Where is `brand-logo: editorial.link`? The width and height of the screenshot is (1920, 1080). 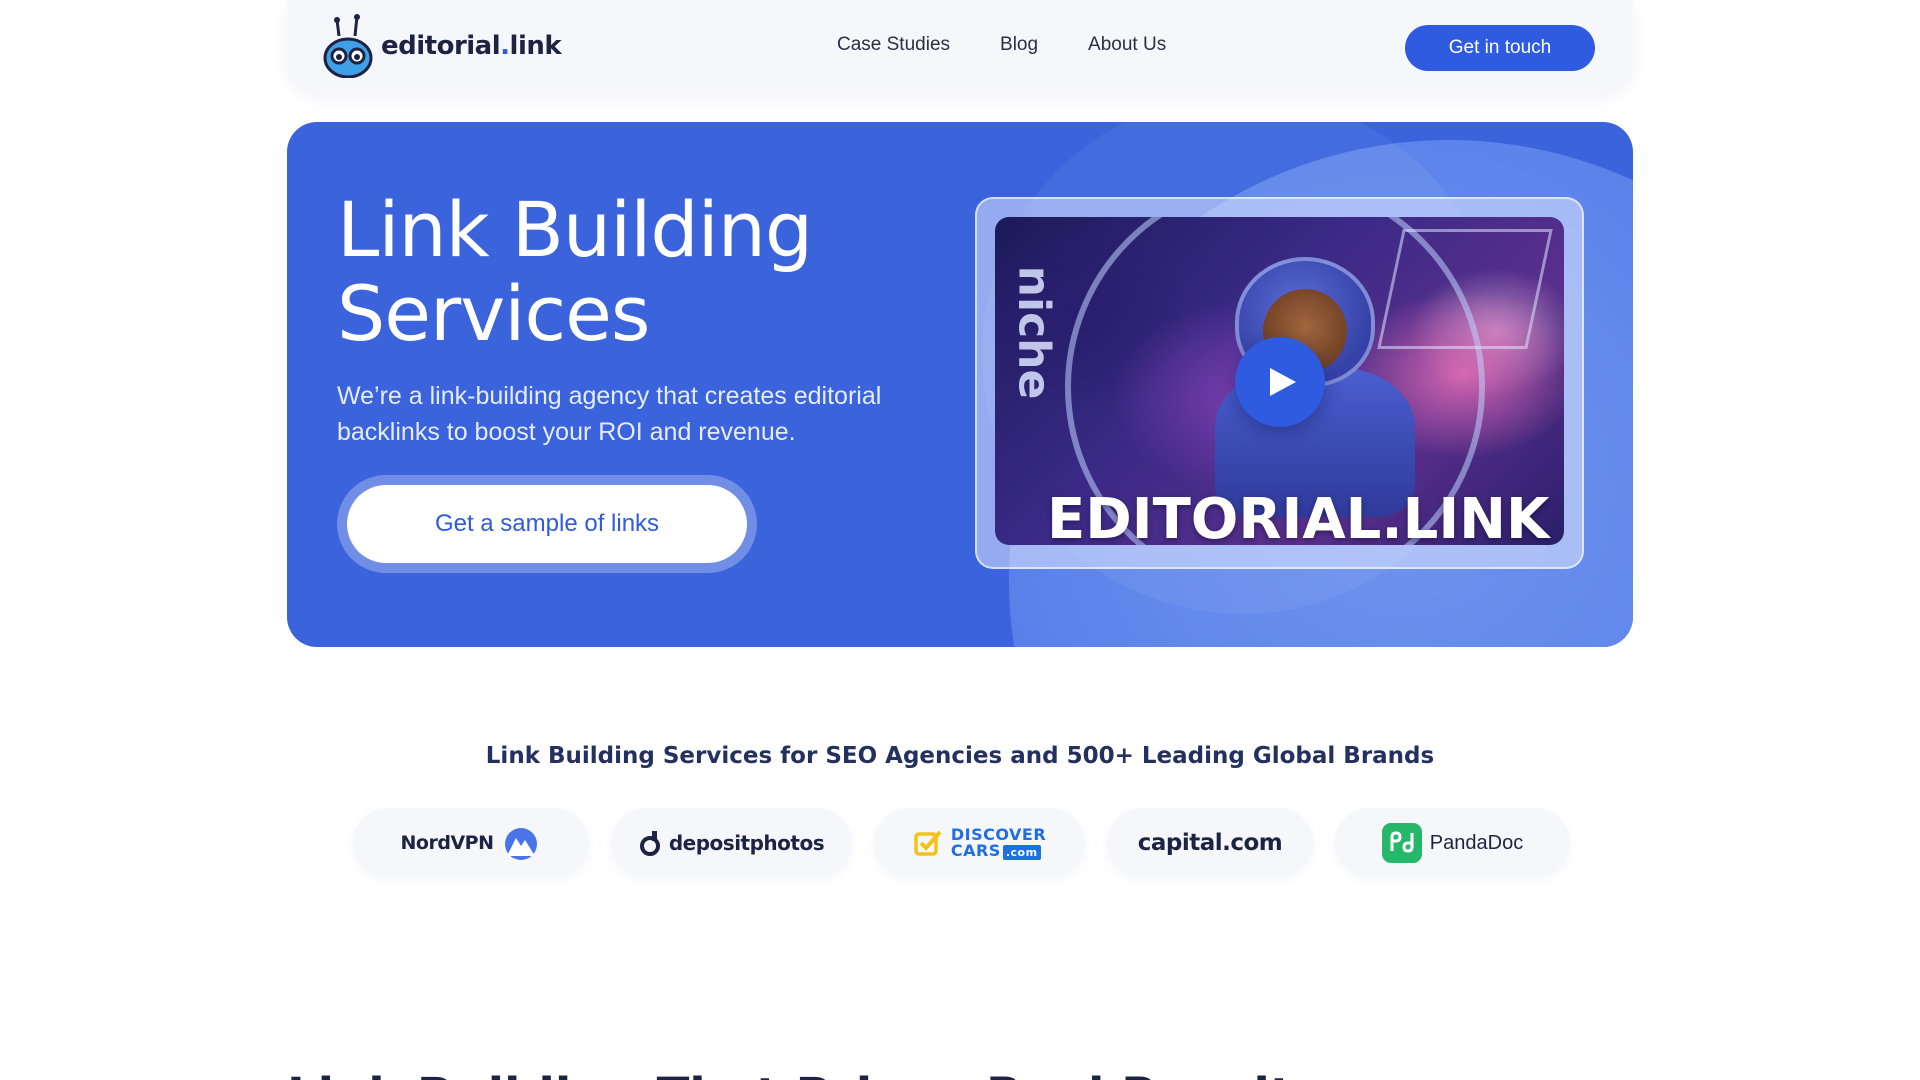
brand-logo: editorial.link is located at coordinates (442, 46).